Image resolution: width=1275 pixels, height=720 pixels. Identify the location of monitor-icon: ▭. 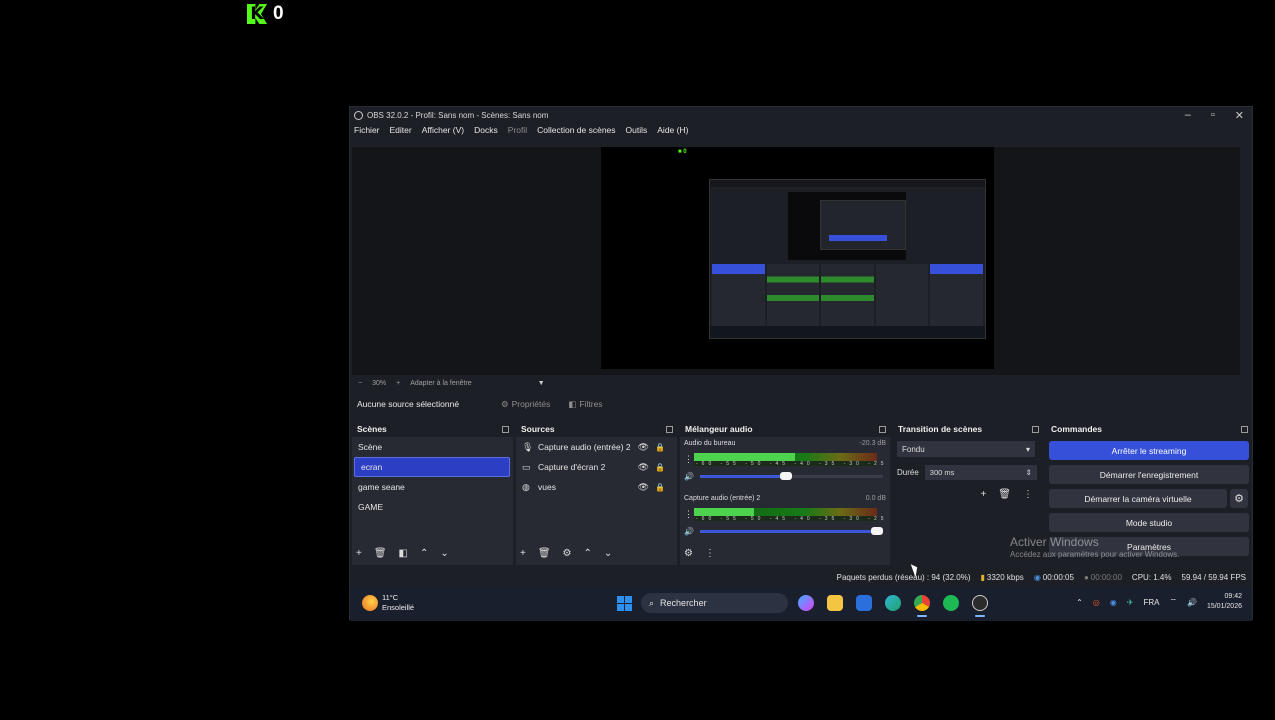
(526, 466).